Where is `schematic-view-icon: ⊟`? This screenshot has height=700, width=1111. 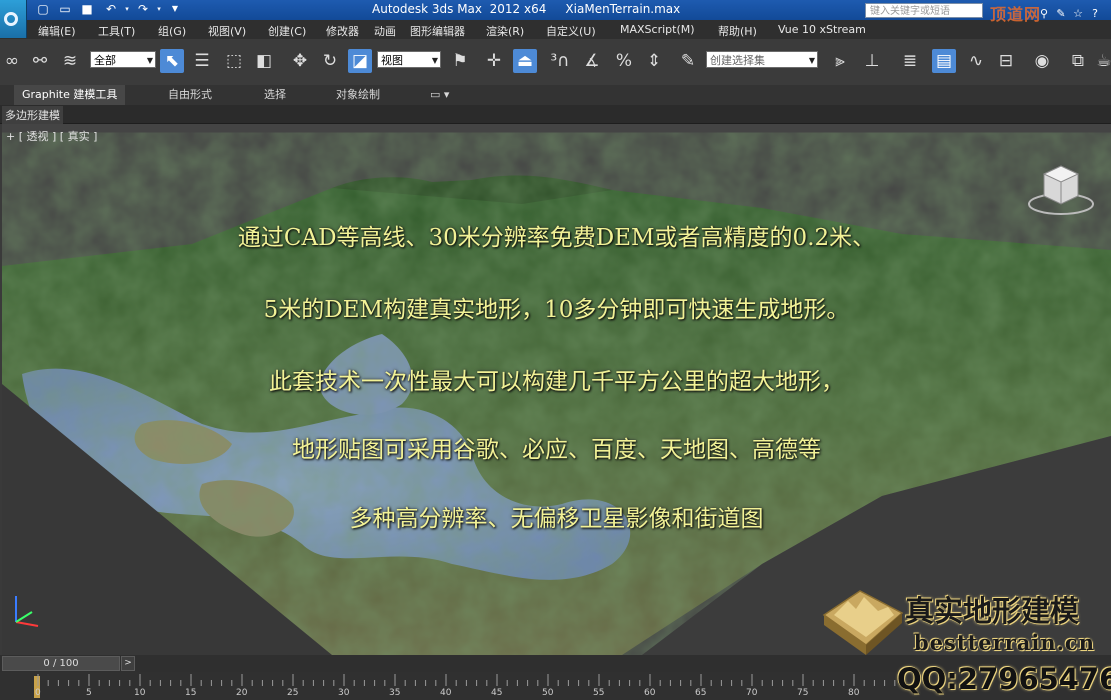
schematic-view-icon: ⊟ is located at coordinates (1006, 61).